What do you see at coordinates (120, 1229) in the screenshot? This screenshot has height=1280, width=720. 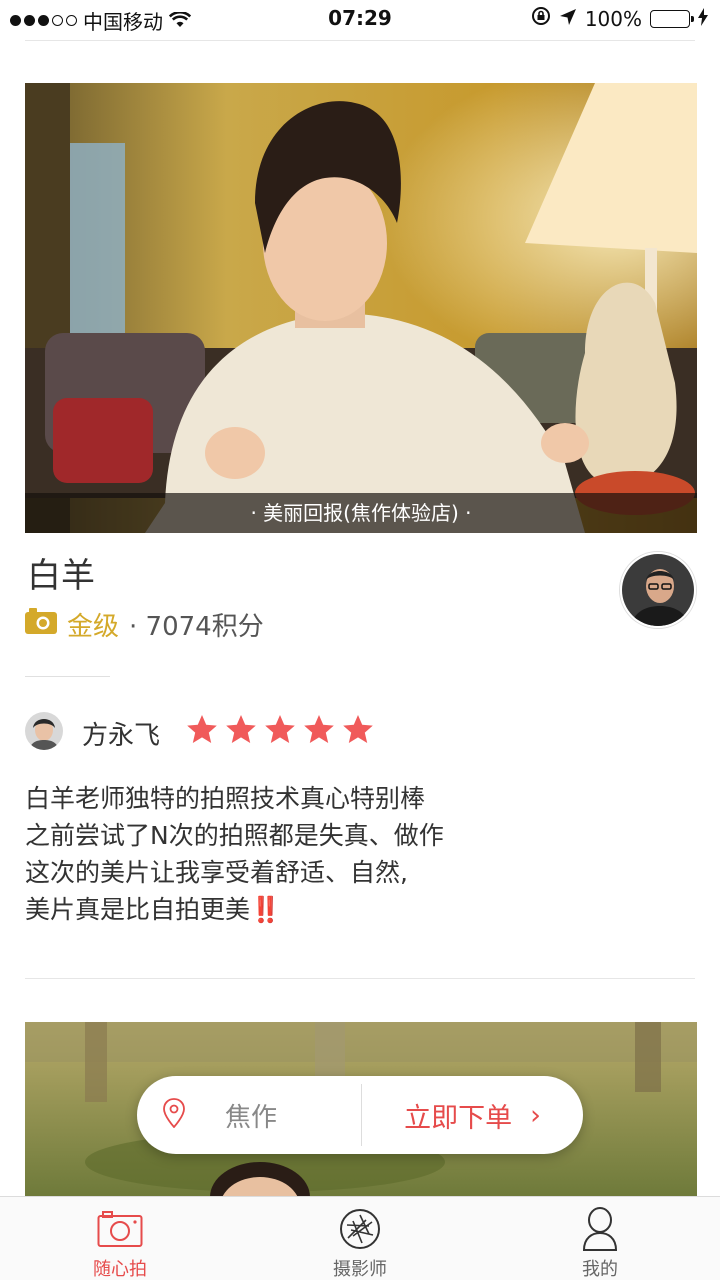 I see `camera-icon` at bounding box center [120, 1229].